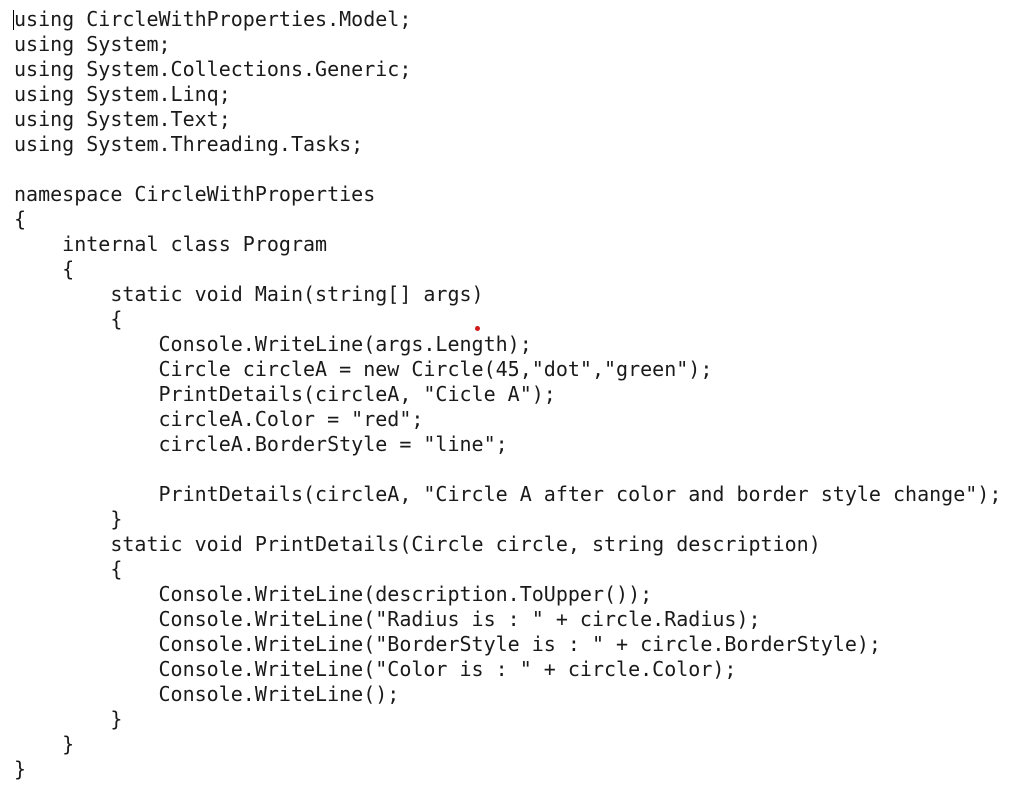 The image size is (1027, 796). What do you see at coordinates (207, 694) in the screenshot?
I see `code-line-text: Console.WriteLine();` at bounding box center [207, 694].